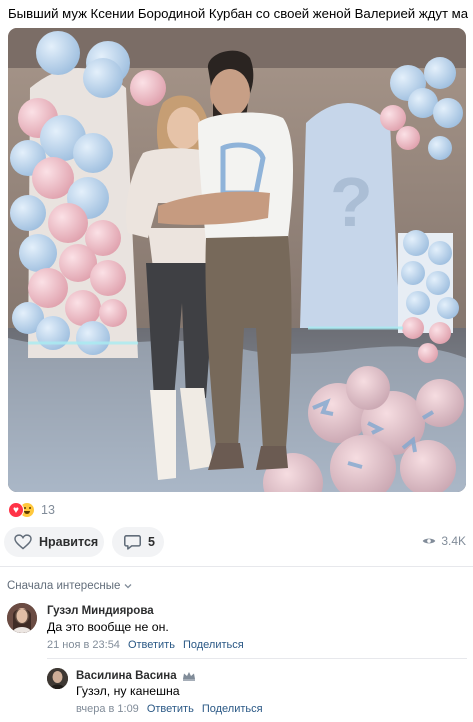 The width and height of the screenshot is (473, 722). Describe the element at coordinates (107, 709) in the screenshot. I see `comment-time: вчера в 1:09` at that location.